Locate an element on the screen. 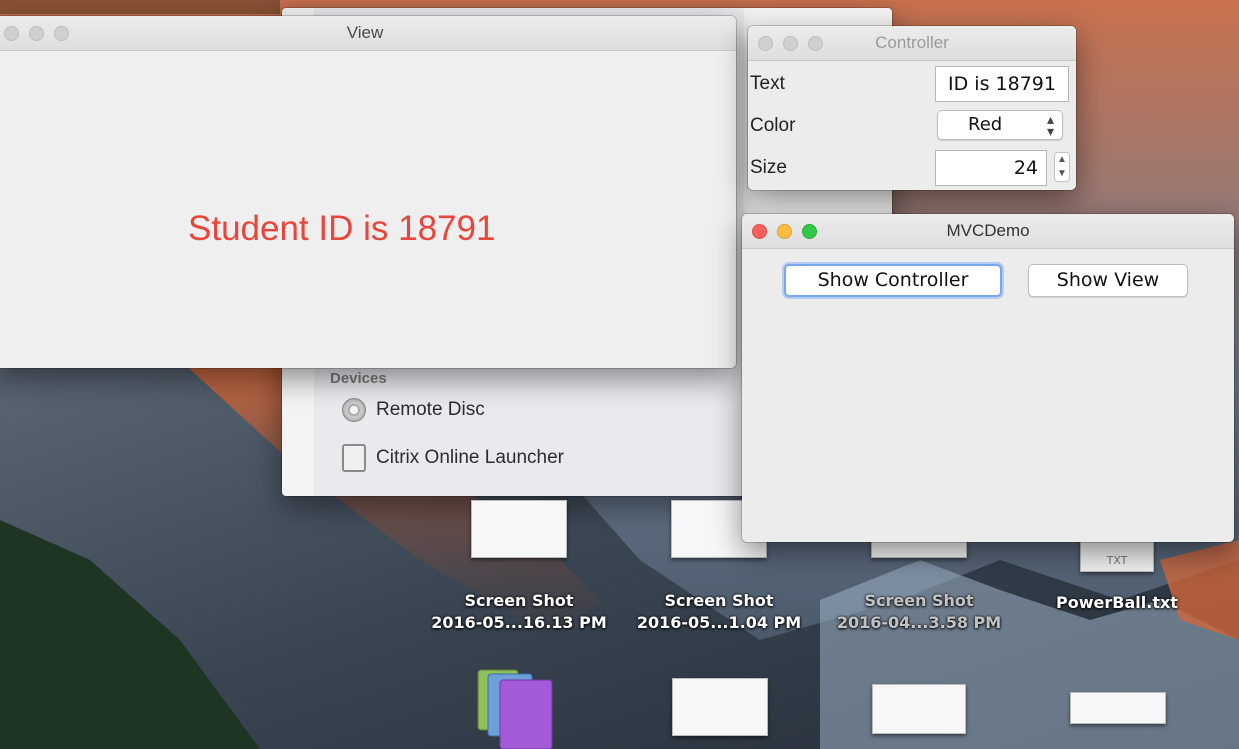 This screenshot has width=1239, height=749. mvcdemo-titlebar: MVCDemo is located at coordinates (988, 231).